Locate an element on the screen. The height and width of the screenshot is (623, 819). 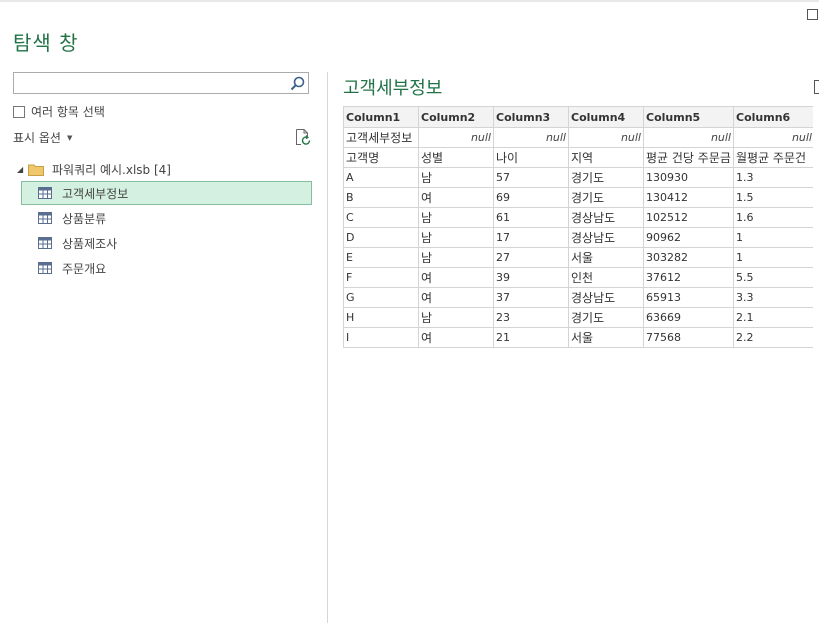
column-header: Column2 is located at coordinates (456, 117).